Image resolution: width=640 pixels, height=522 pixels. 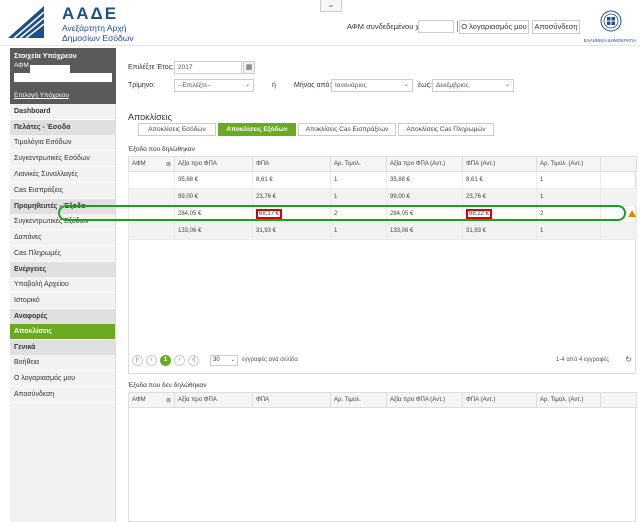 What do you see at coordinates (193, 360) in the screenshot?
I see `last-page-button: ›|` at bounding box center [193, 360].